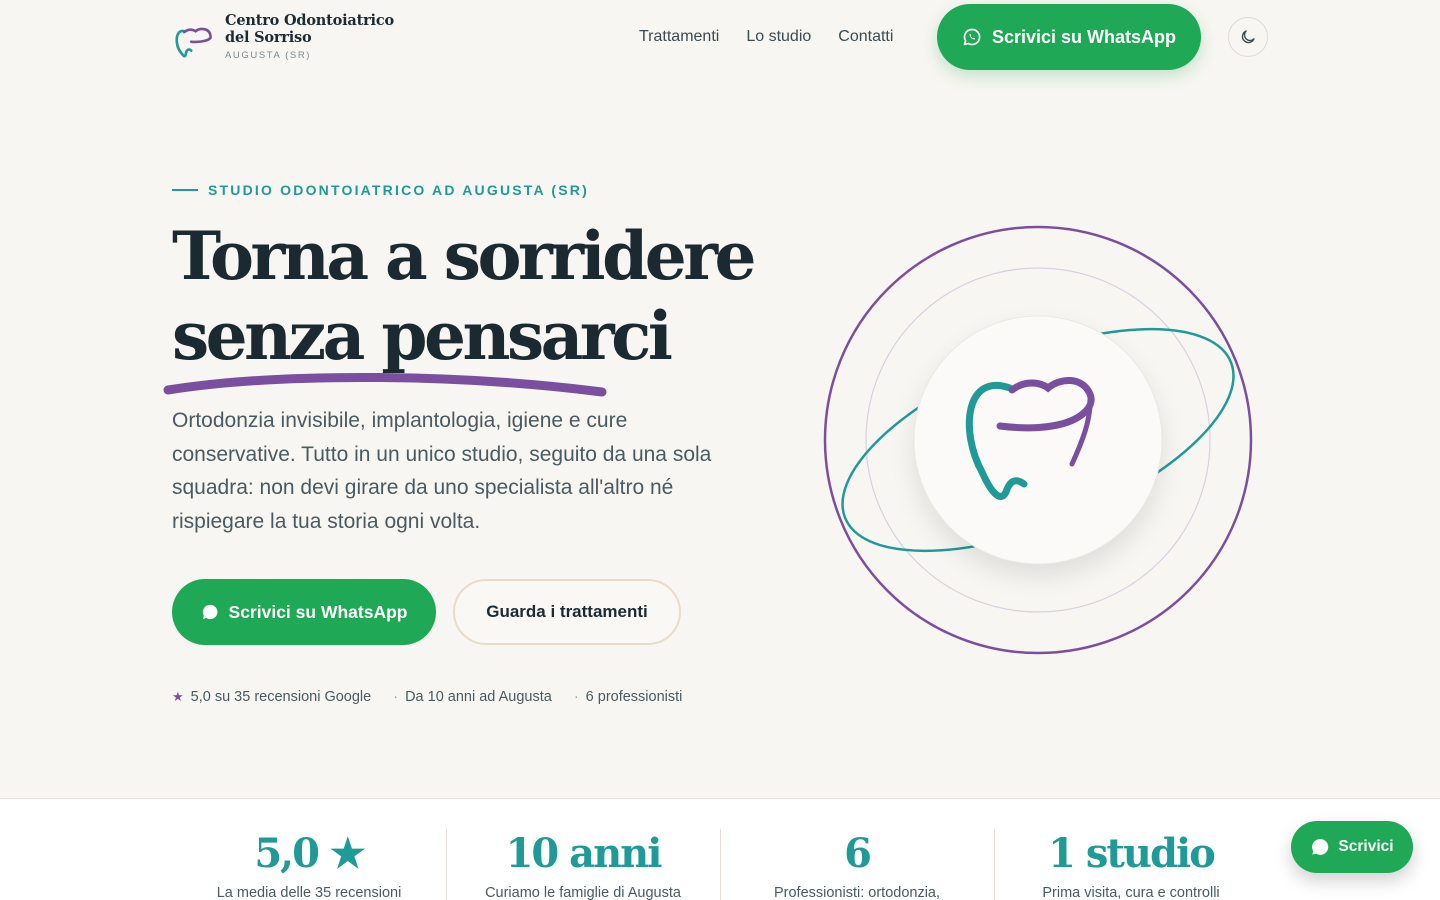  I want to click on brand-name-line2: del Sorriso, so click(268, 37).